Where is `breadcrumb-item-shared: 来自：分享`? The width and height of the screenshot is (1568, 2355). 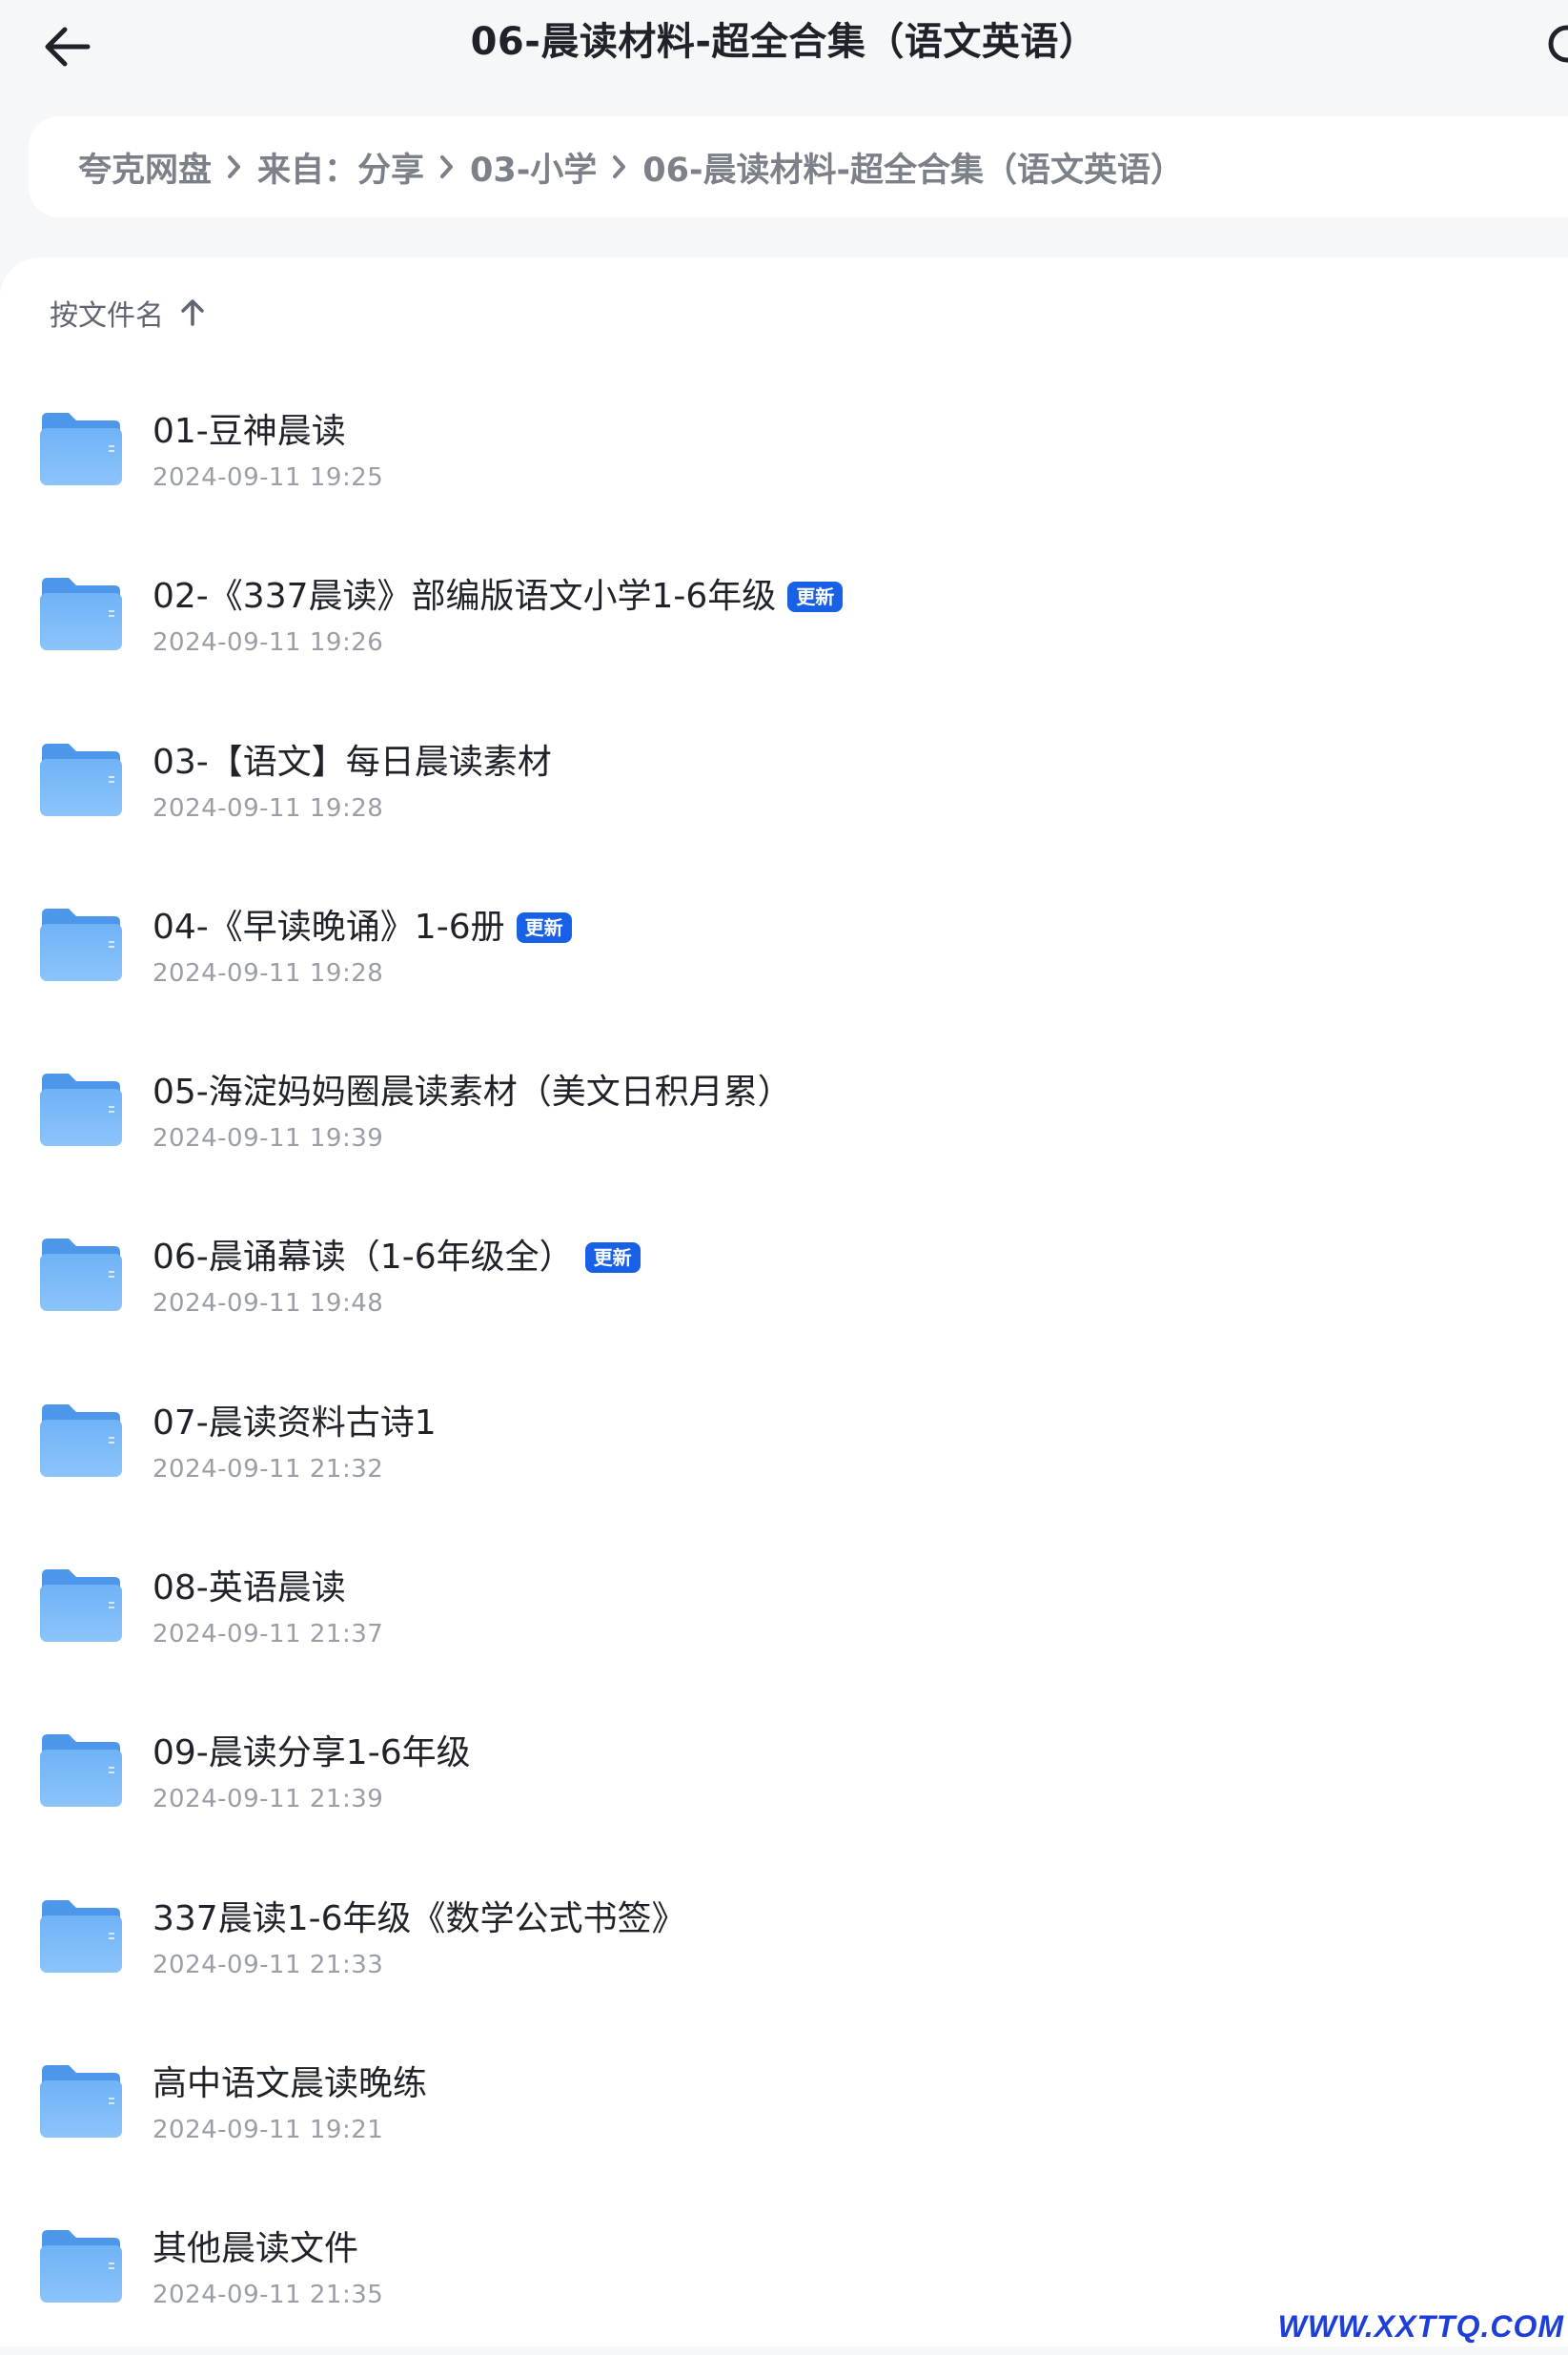
breadcrumb-item-shared: 来自：分享 is located at coordinates (340, 167).